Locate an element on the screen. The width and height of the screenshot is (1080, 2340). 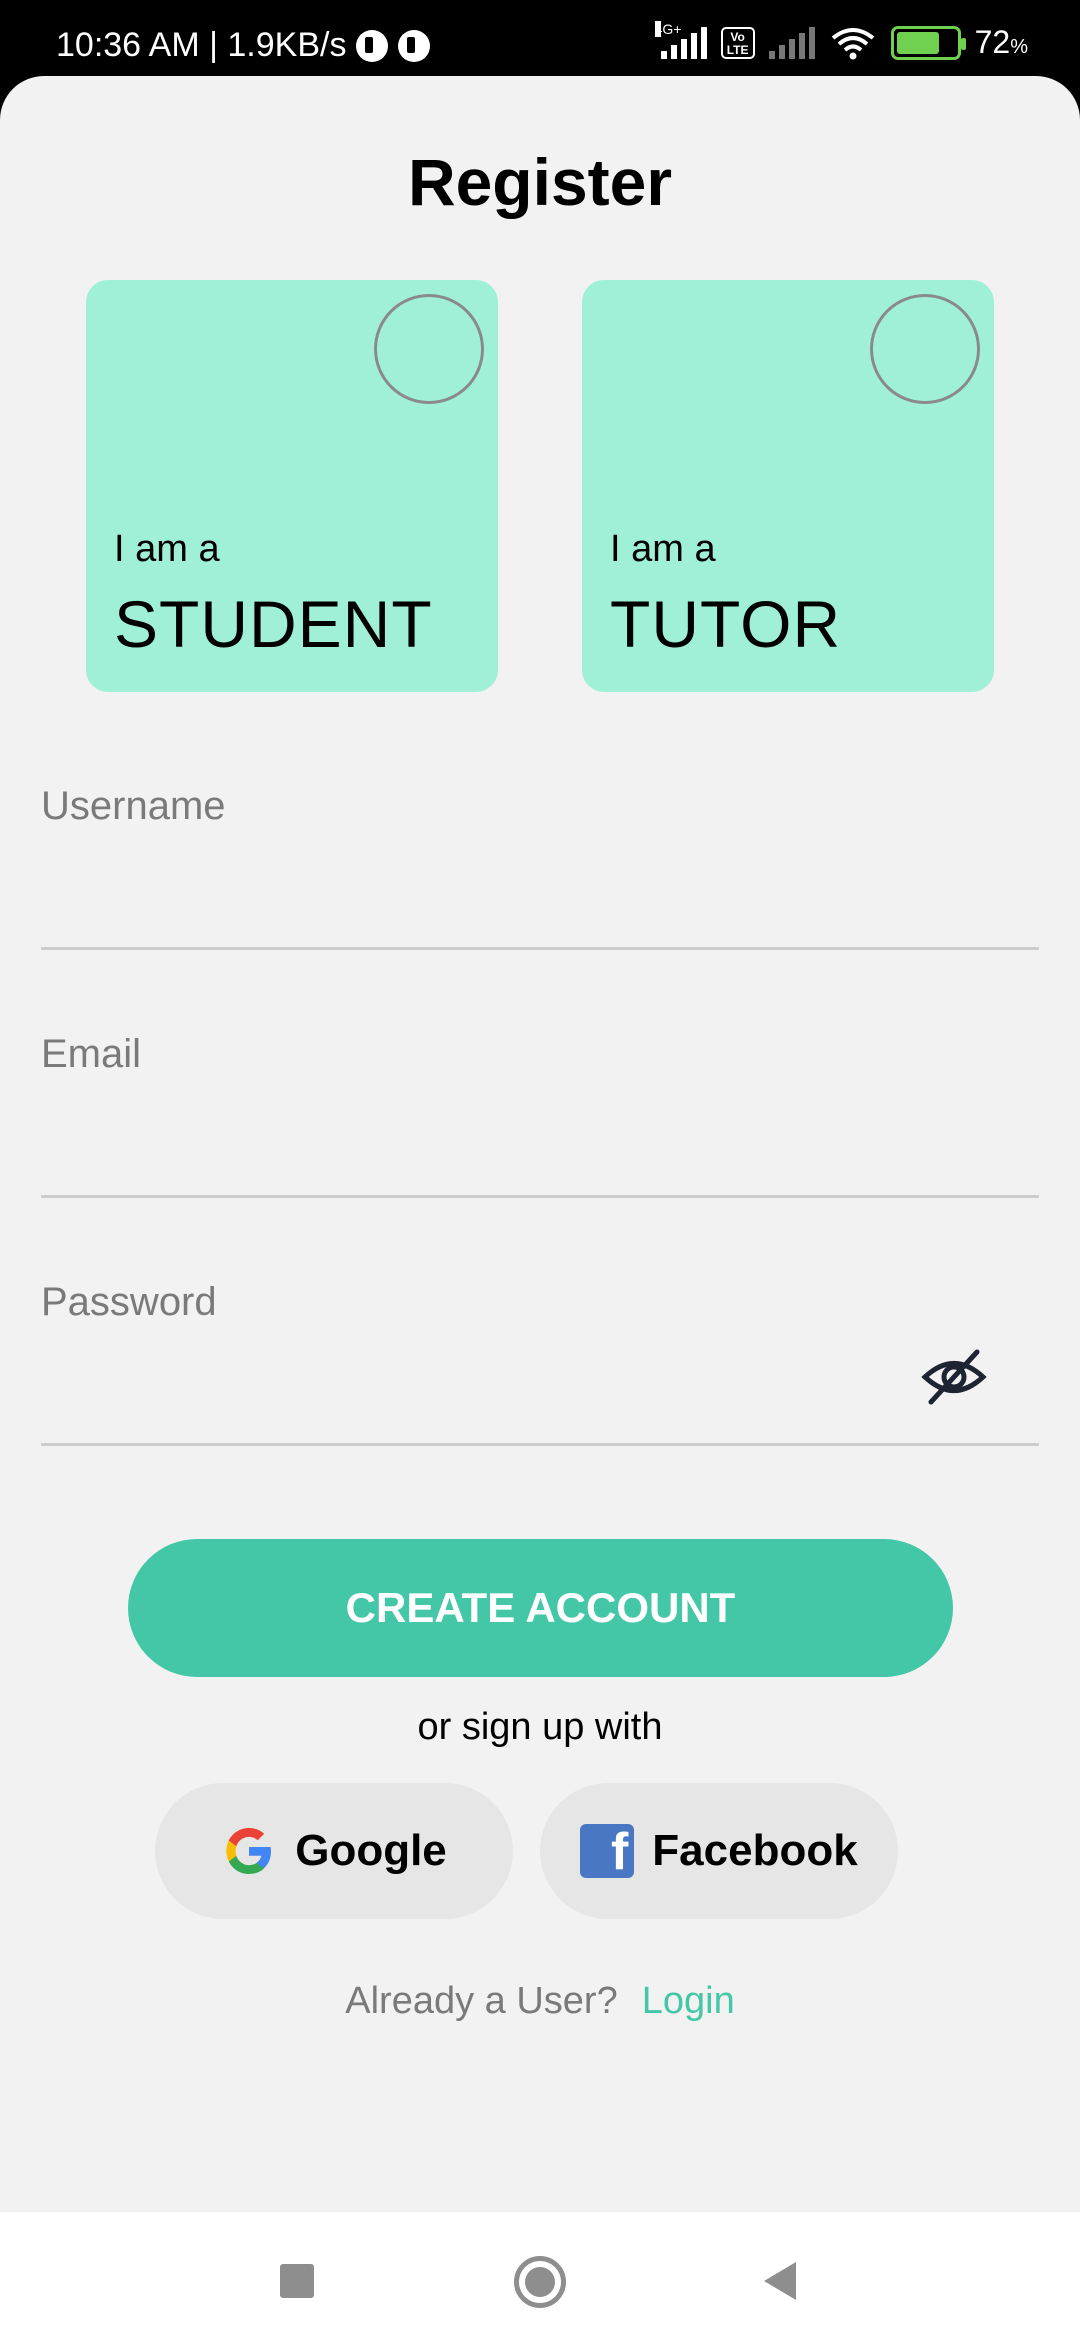
email-input is located at coordinates (481, 1137).